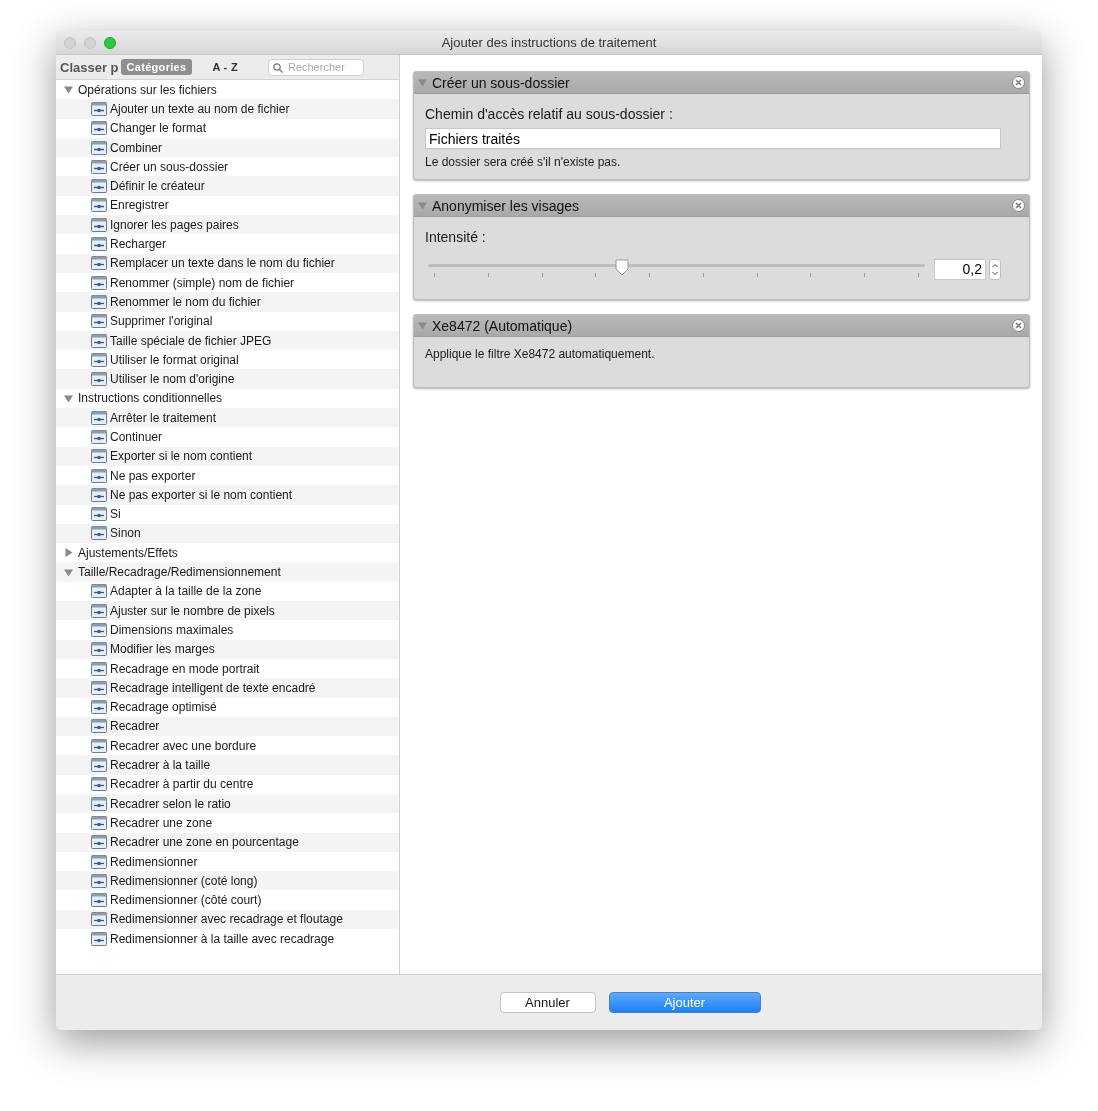 Image resolution: width=1098 pixels, height=1111 pixels. Describe the element at coordinates (506, 205) in the screenshot. I see `panel-title: Anonymiser les visages` at that location.